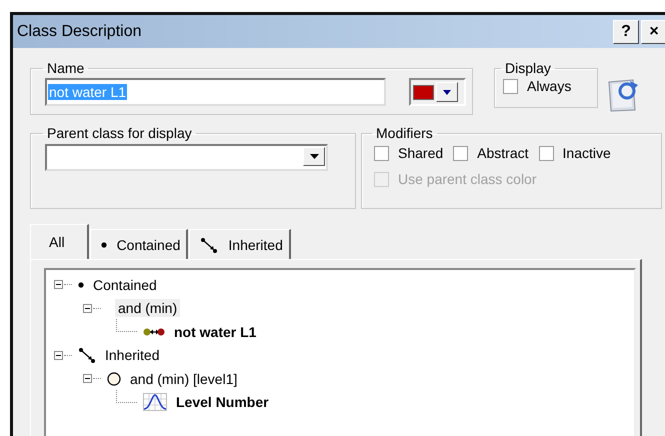 Image resolution: width=665 pixels, height=436 pixels. Describe the element at coordinates (114, 379) in the screenshot. I see `circle-icon` at that location.